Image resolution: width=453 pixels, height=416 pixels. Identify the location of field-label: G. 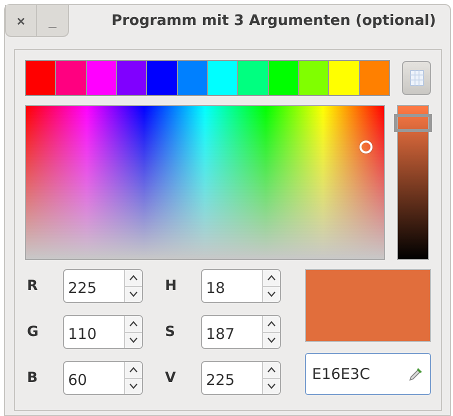
(33, 332).